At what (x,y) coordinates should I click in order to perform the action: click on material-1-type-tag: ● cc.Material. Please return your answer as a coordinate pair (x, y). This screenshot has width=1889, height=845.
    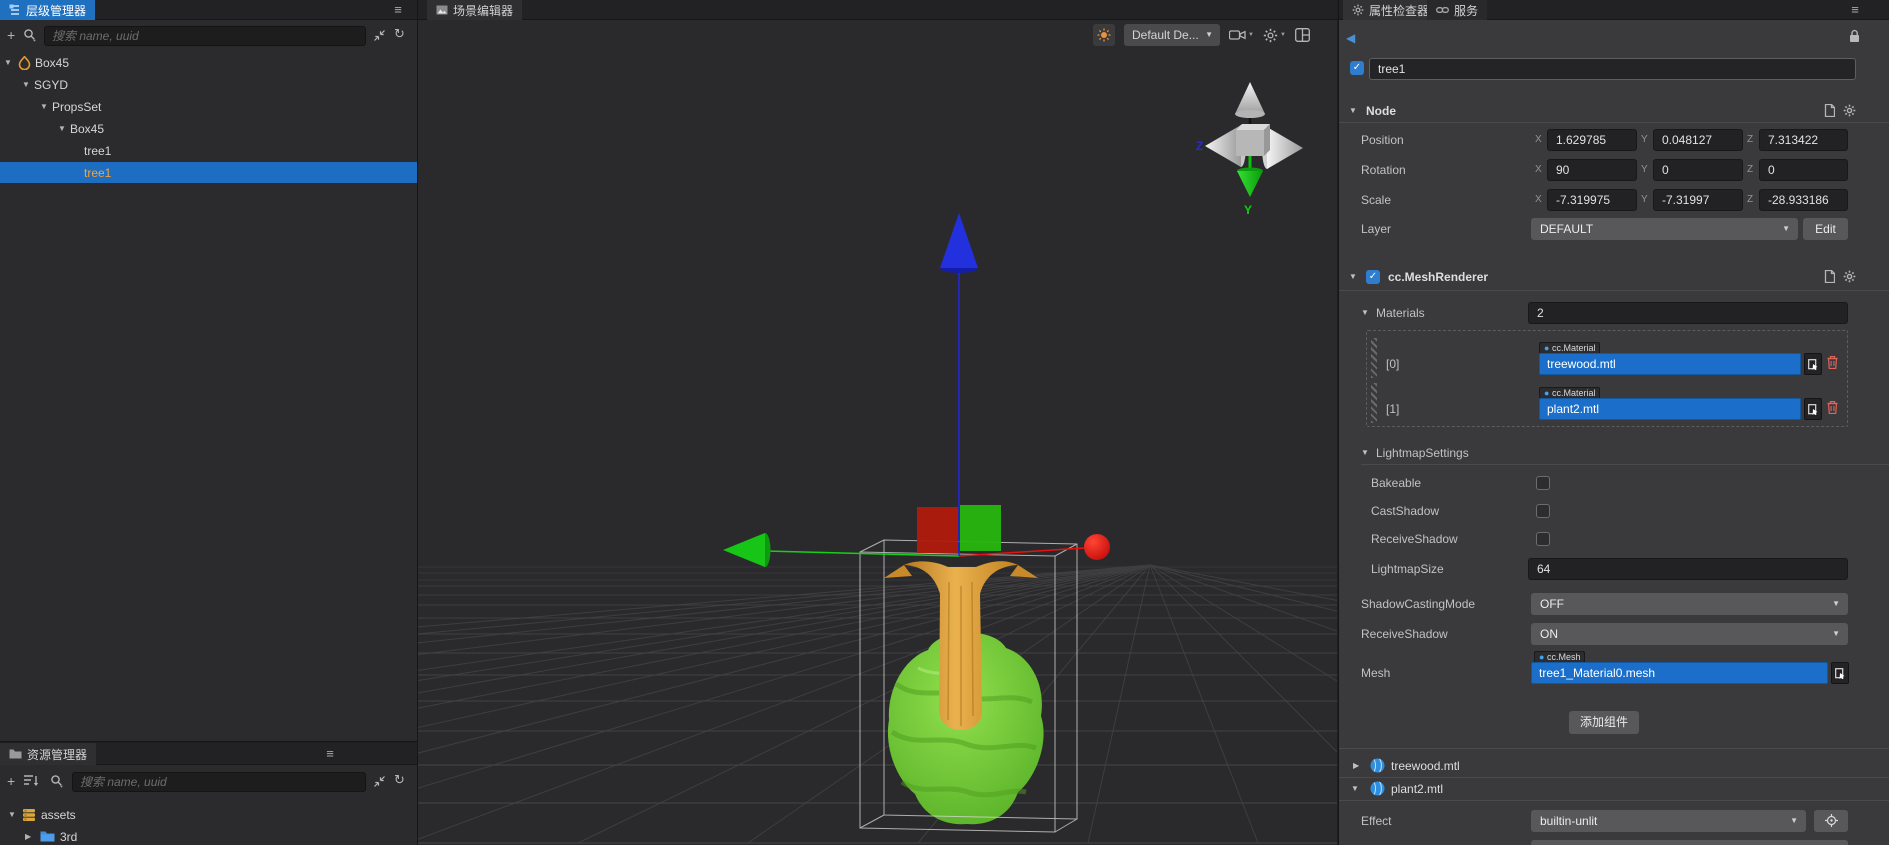
    Looking at the image, I should click on (1570, 392).